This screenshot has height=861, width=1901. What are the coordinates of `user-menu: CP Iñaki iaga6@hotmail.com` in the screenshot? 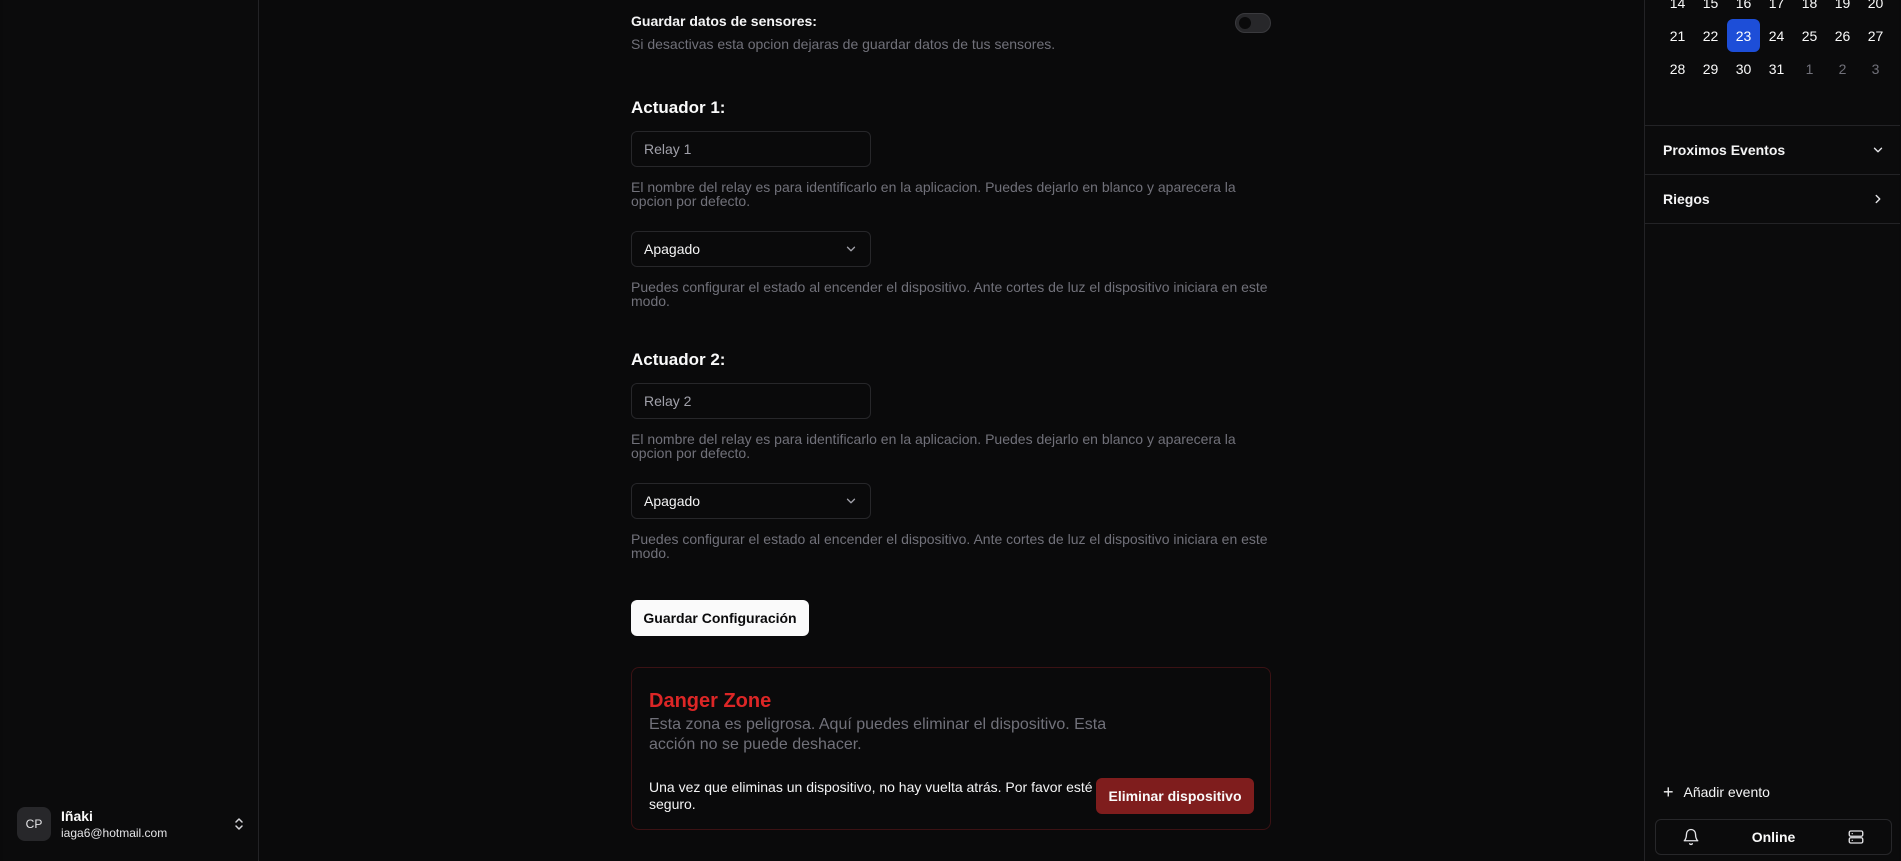 It's located at (132, 824).